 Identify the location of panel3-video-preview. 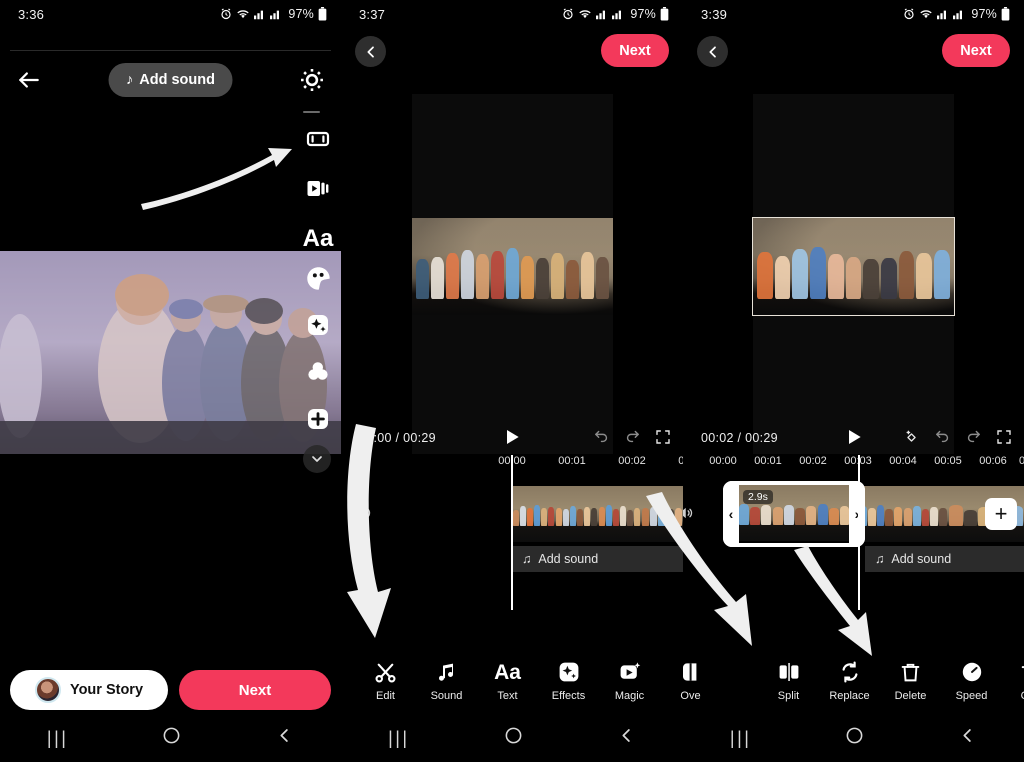
(853, 274).